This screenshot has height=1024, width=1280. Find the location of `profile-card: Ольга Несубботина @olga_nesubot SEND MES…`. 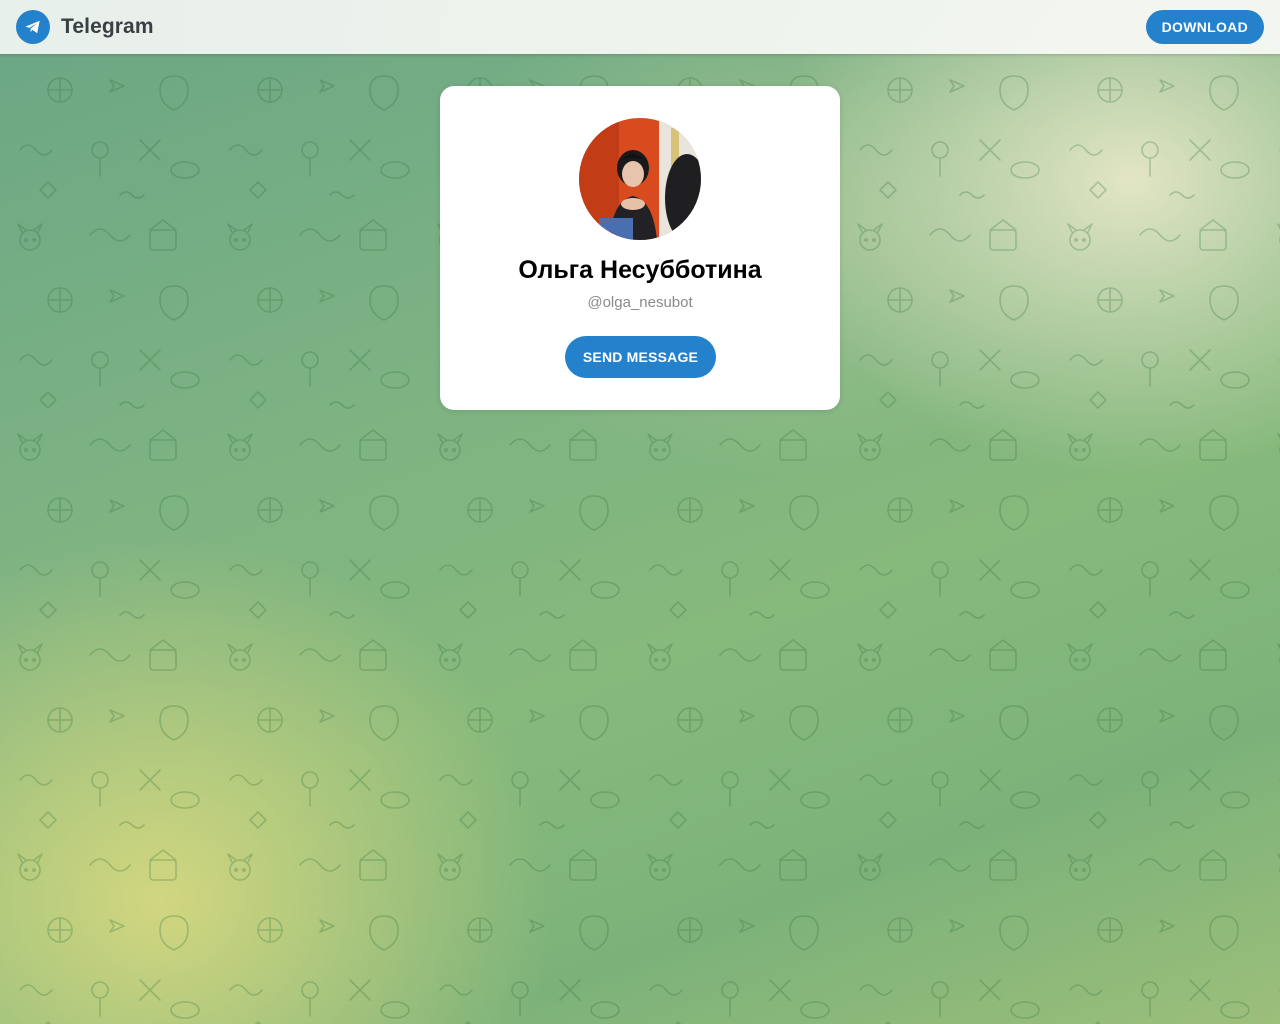

profile-card: Ольга Несубботина @olga_nesubot SEND MES… is located at coordinates (640, 248).